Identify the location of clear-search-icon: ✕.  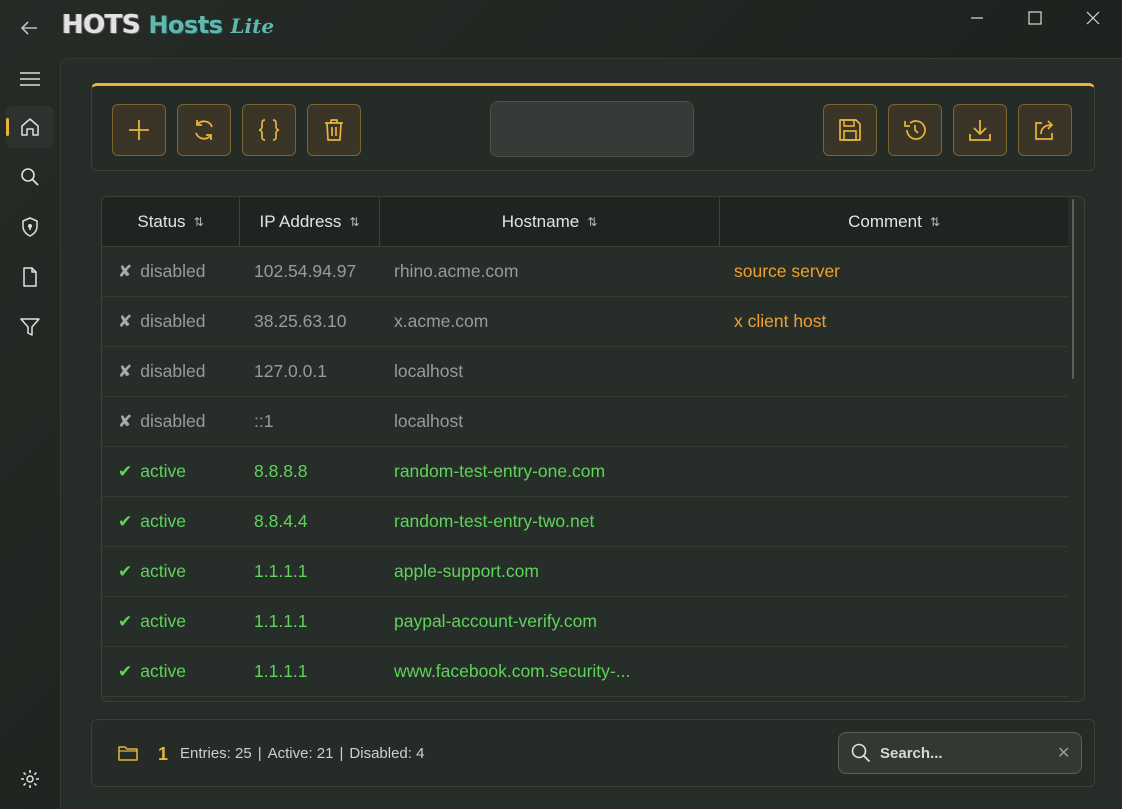
(1063, 753).